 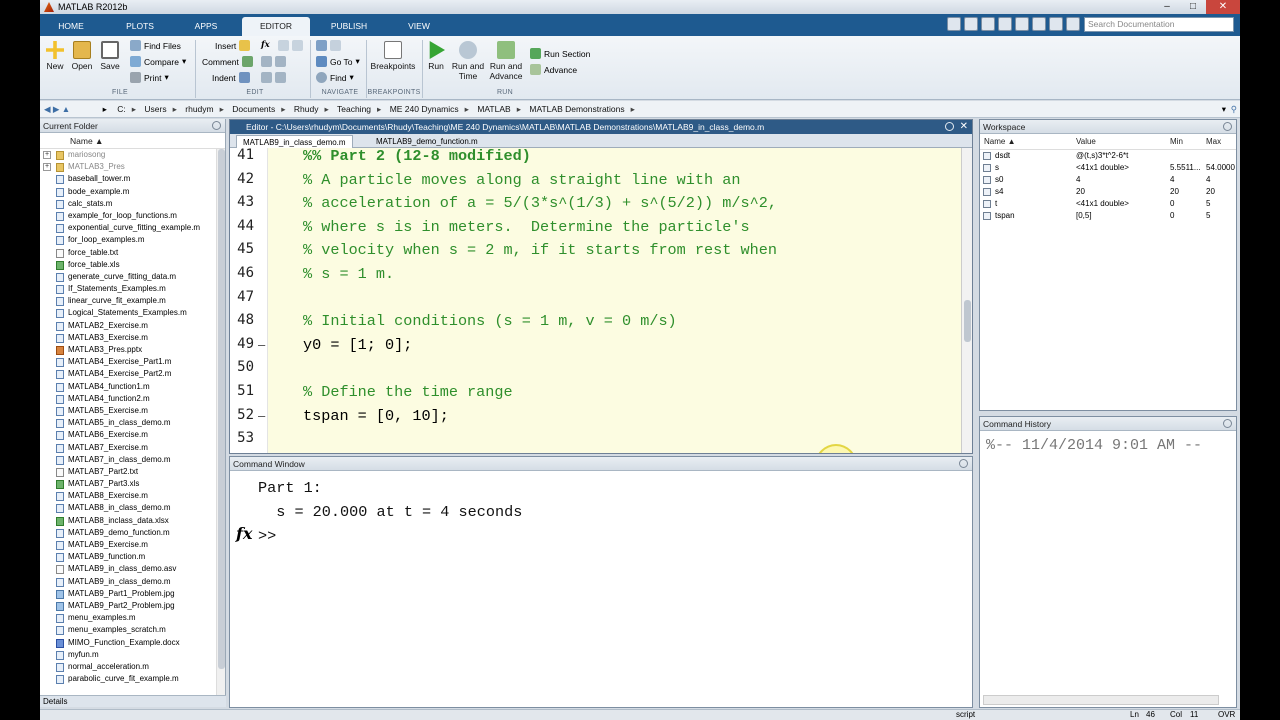 I want to click on comment-icon, so click(x=266, y=61).